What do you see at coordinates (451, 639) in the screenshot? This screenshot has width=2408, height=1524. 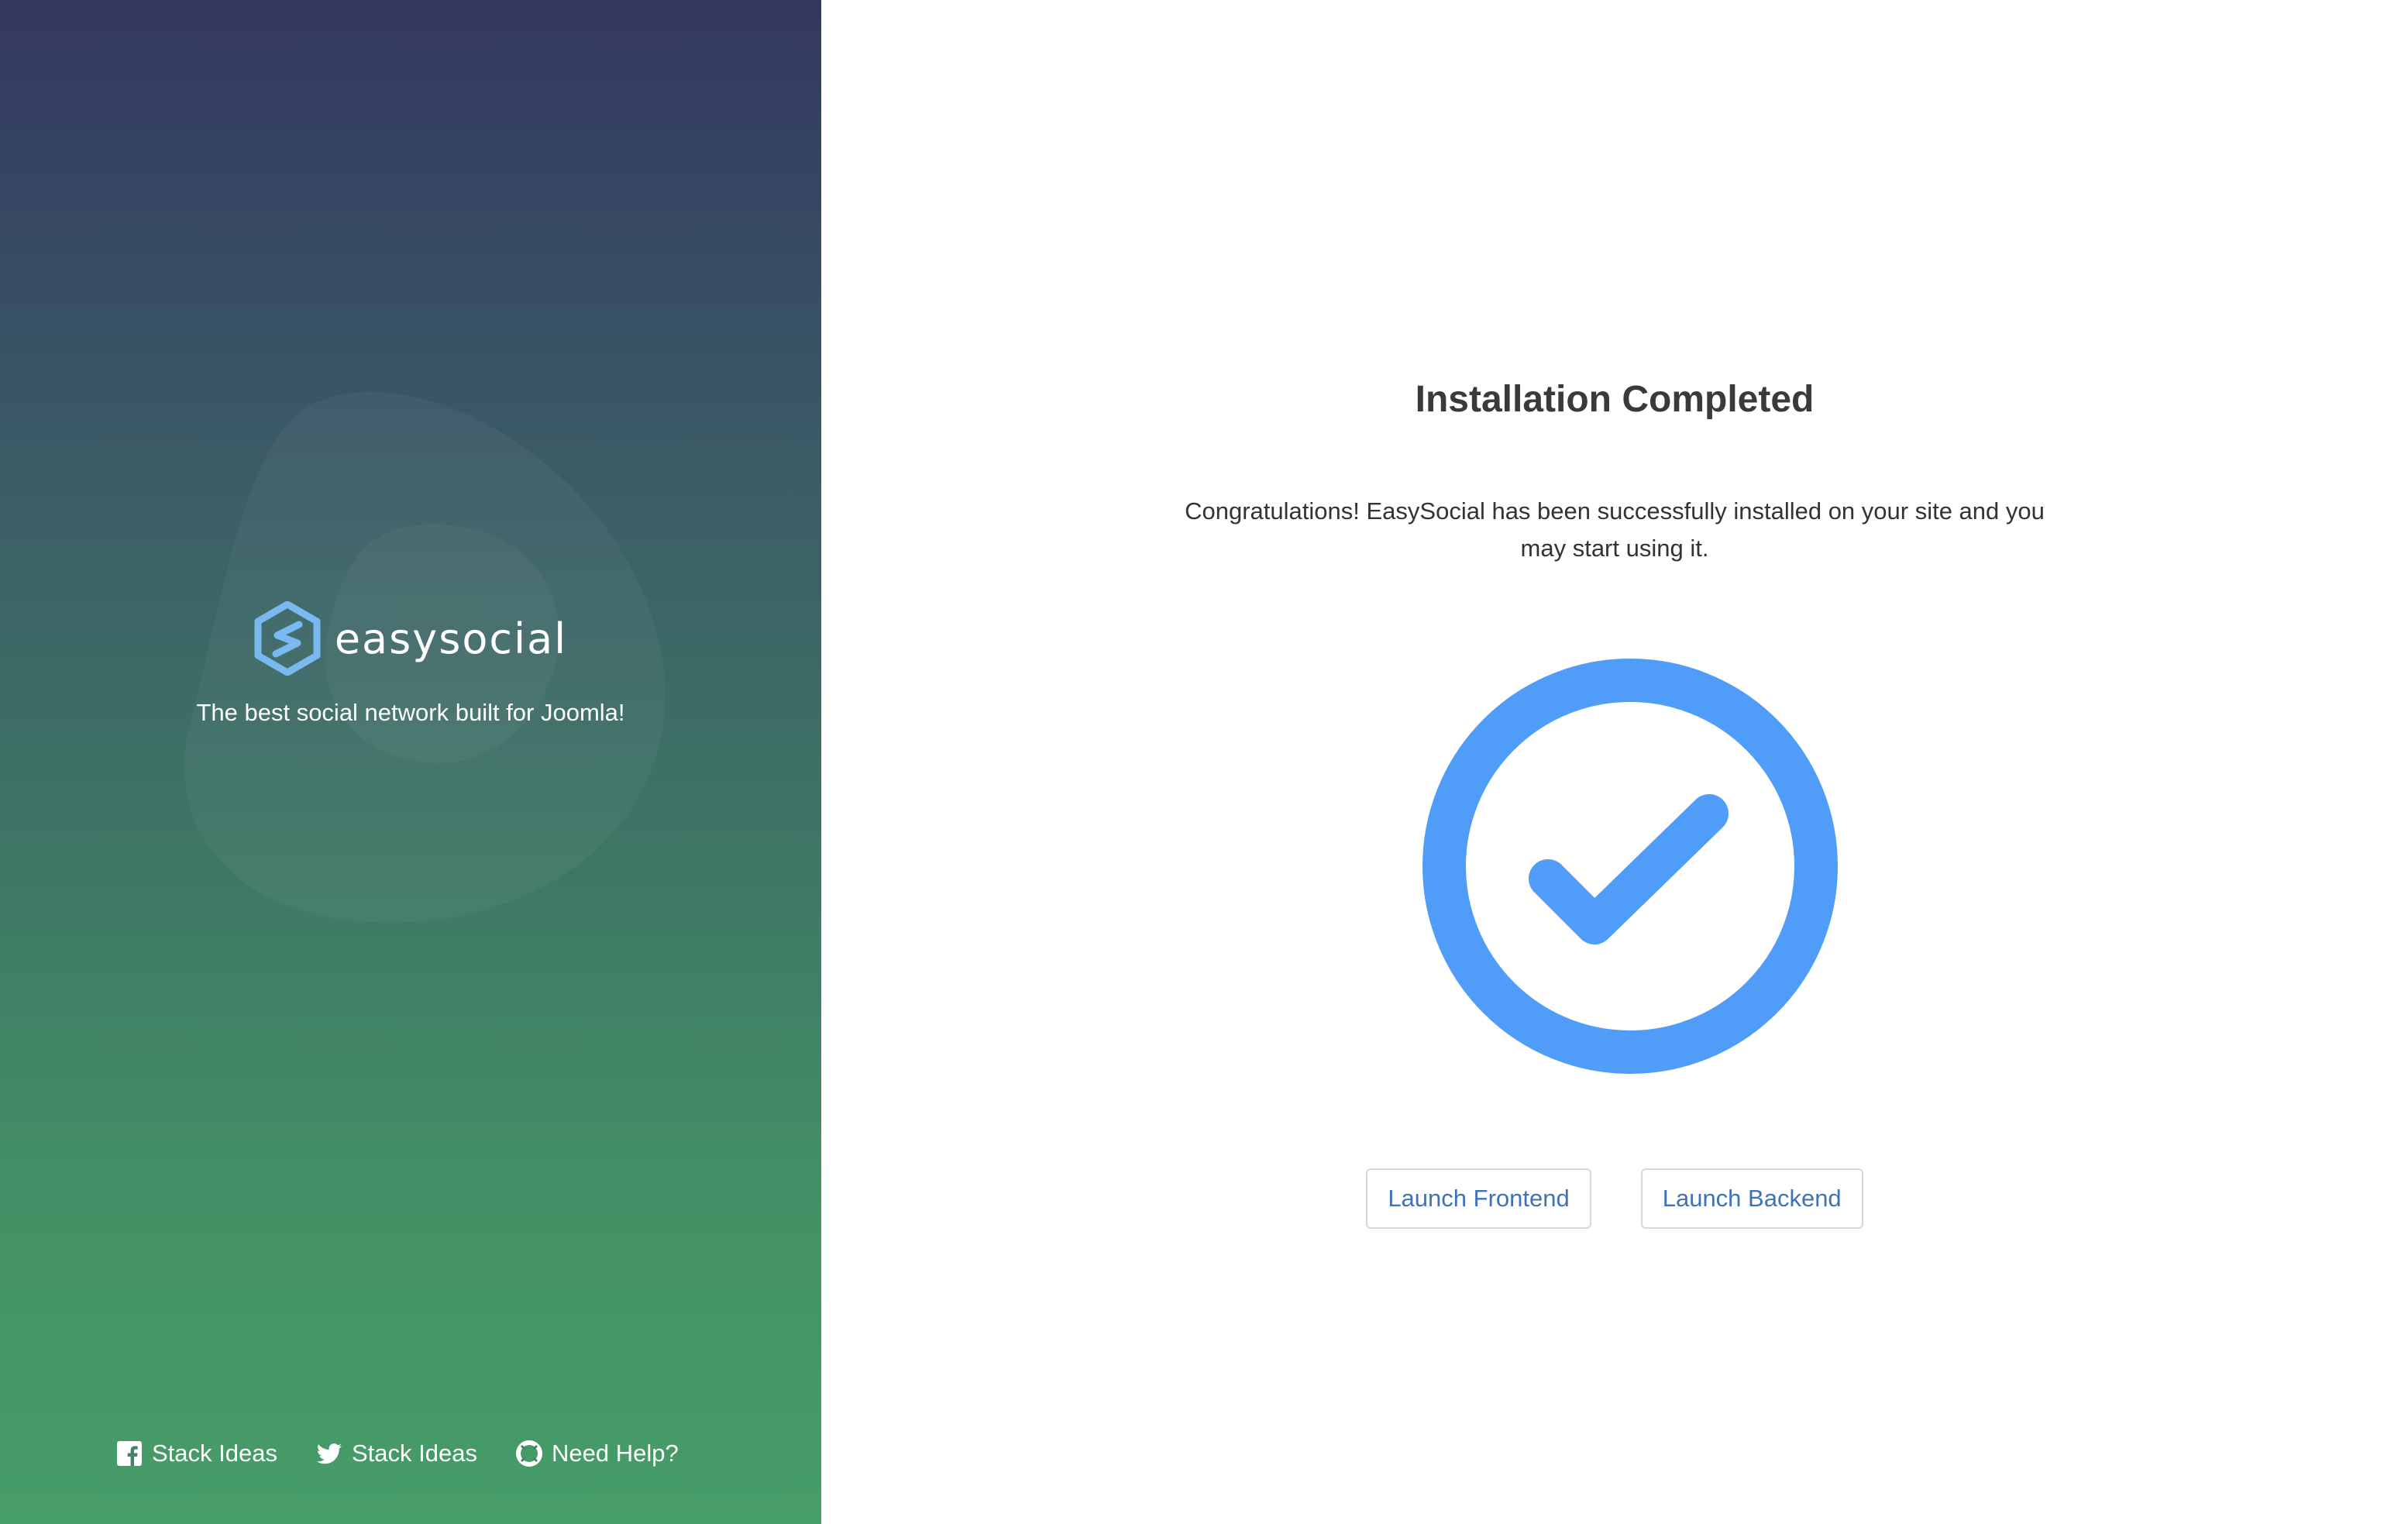 I see `logo-wordmark: easysocial` at bounding box center [451, 639].